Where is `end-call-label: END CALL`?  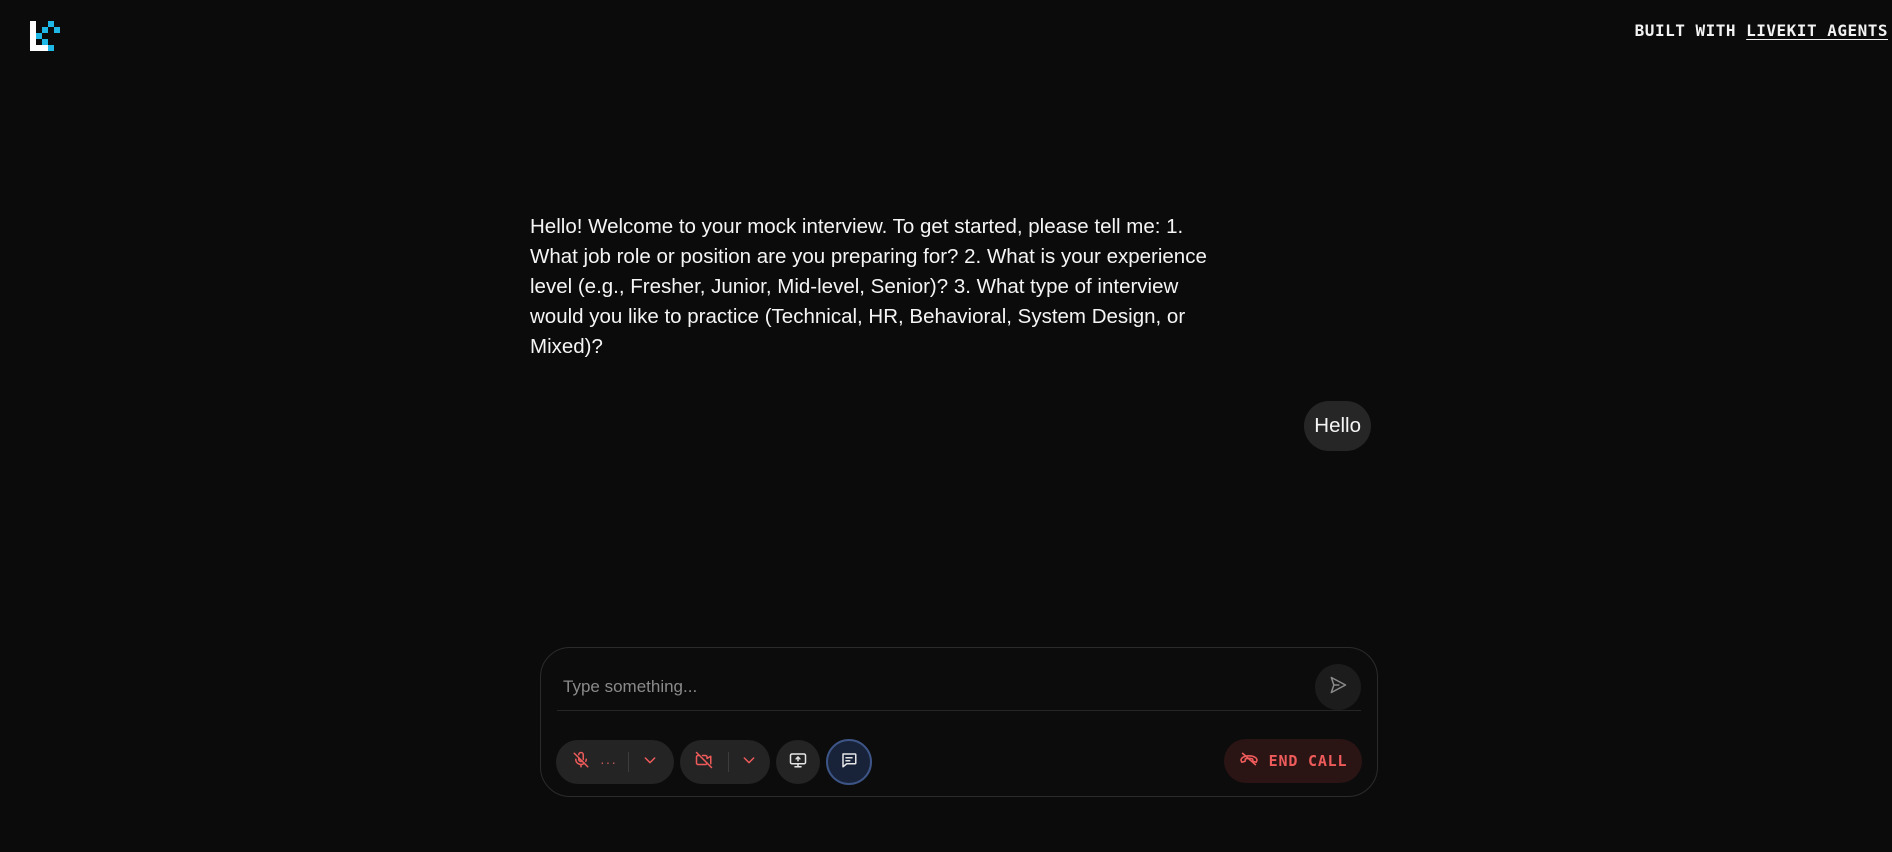 end-call-label: END CALL is located at coordinates (1308, 761).